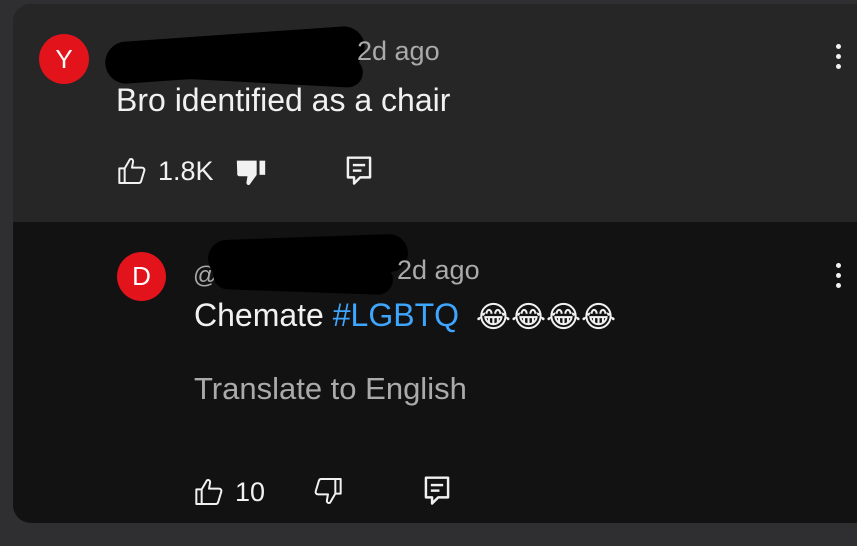 Image resolution: width=857 pixels, height=546 pixels. I want to click on reply-timestamp: 2d ago, so click(438, 270).